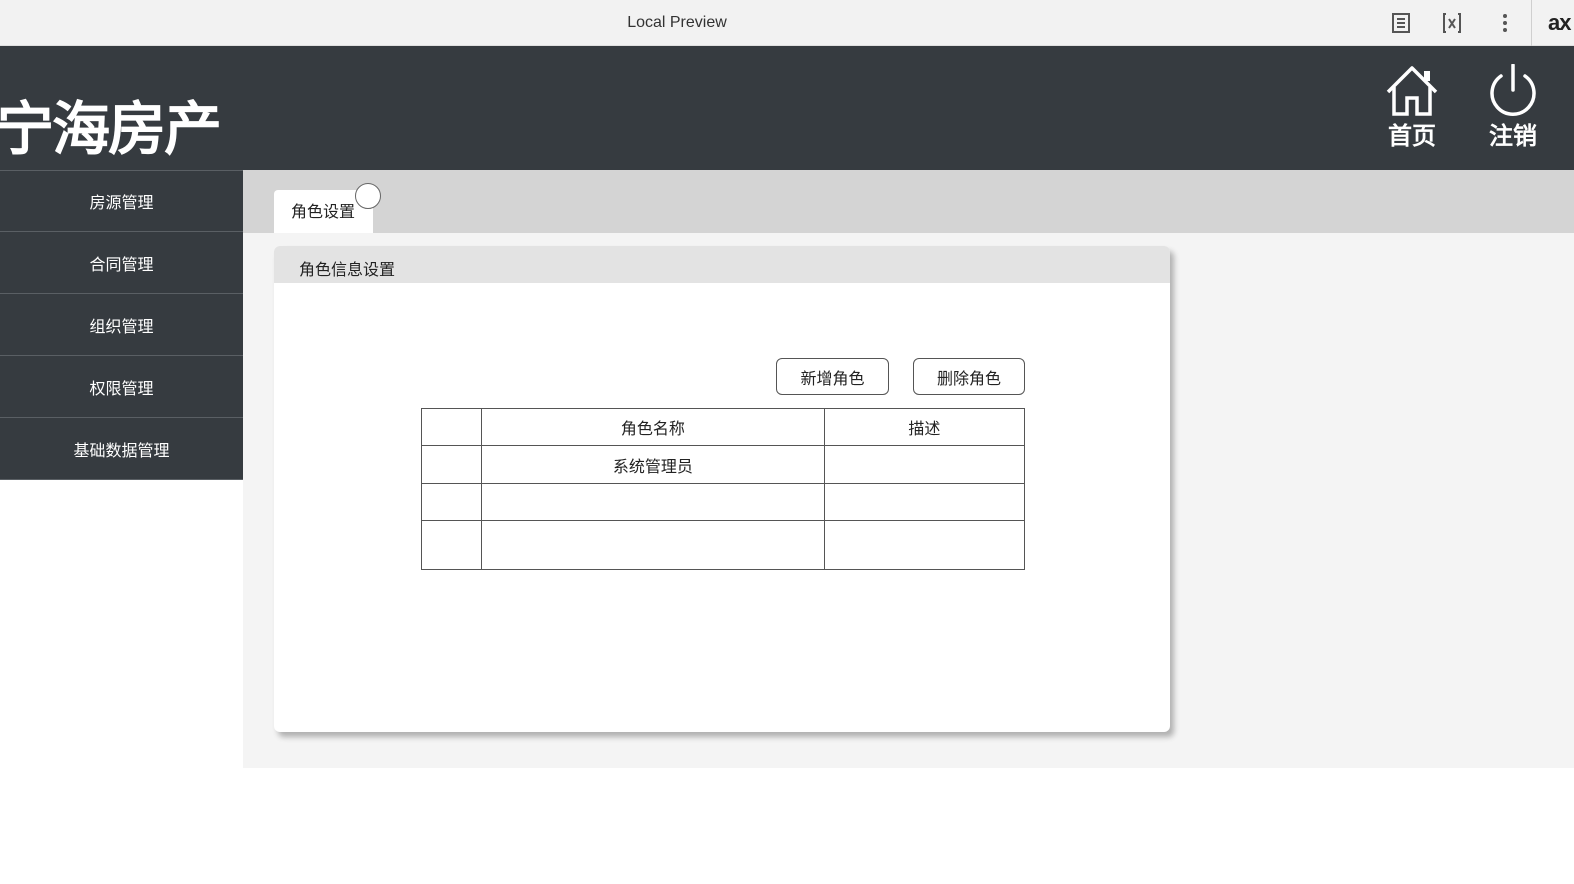  Describe the element at coordinates (368, 196) in the screenshot. I see `tab-close-icon` at that location.